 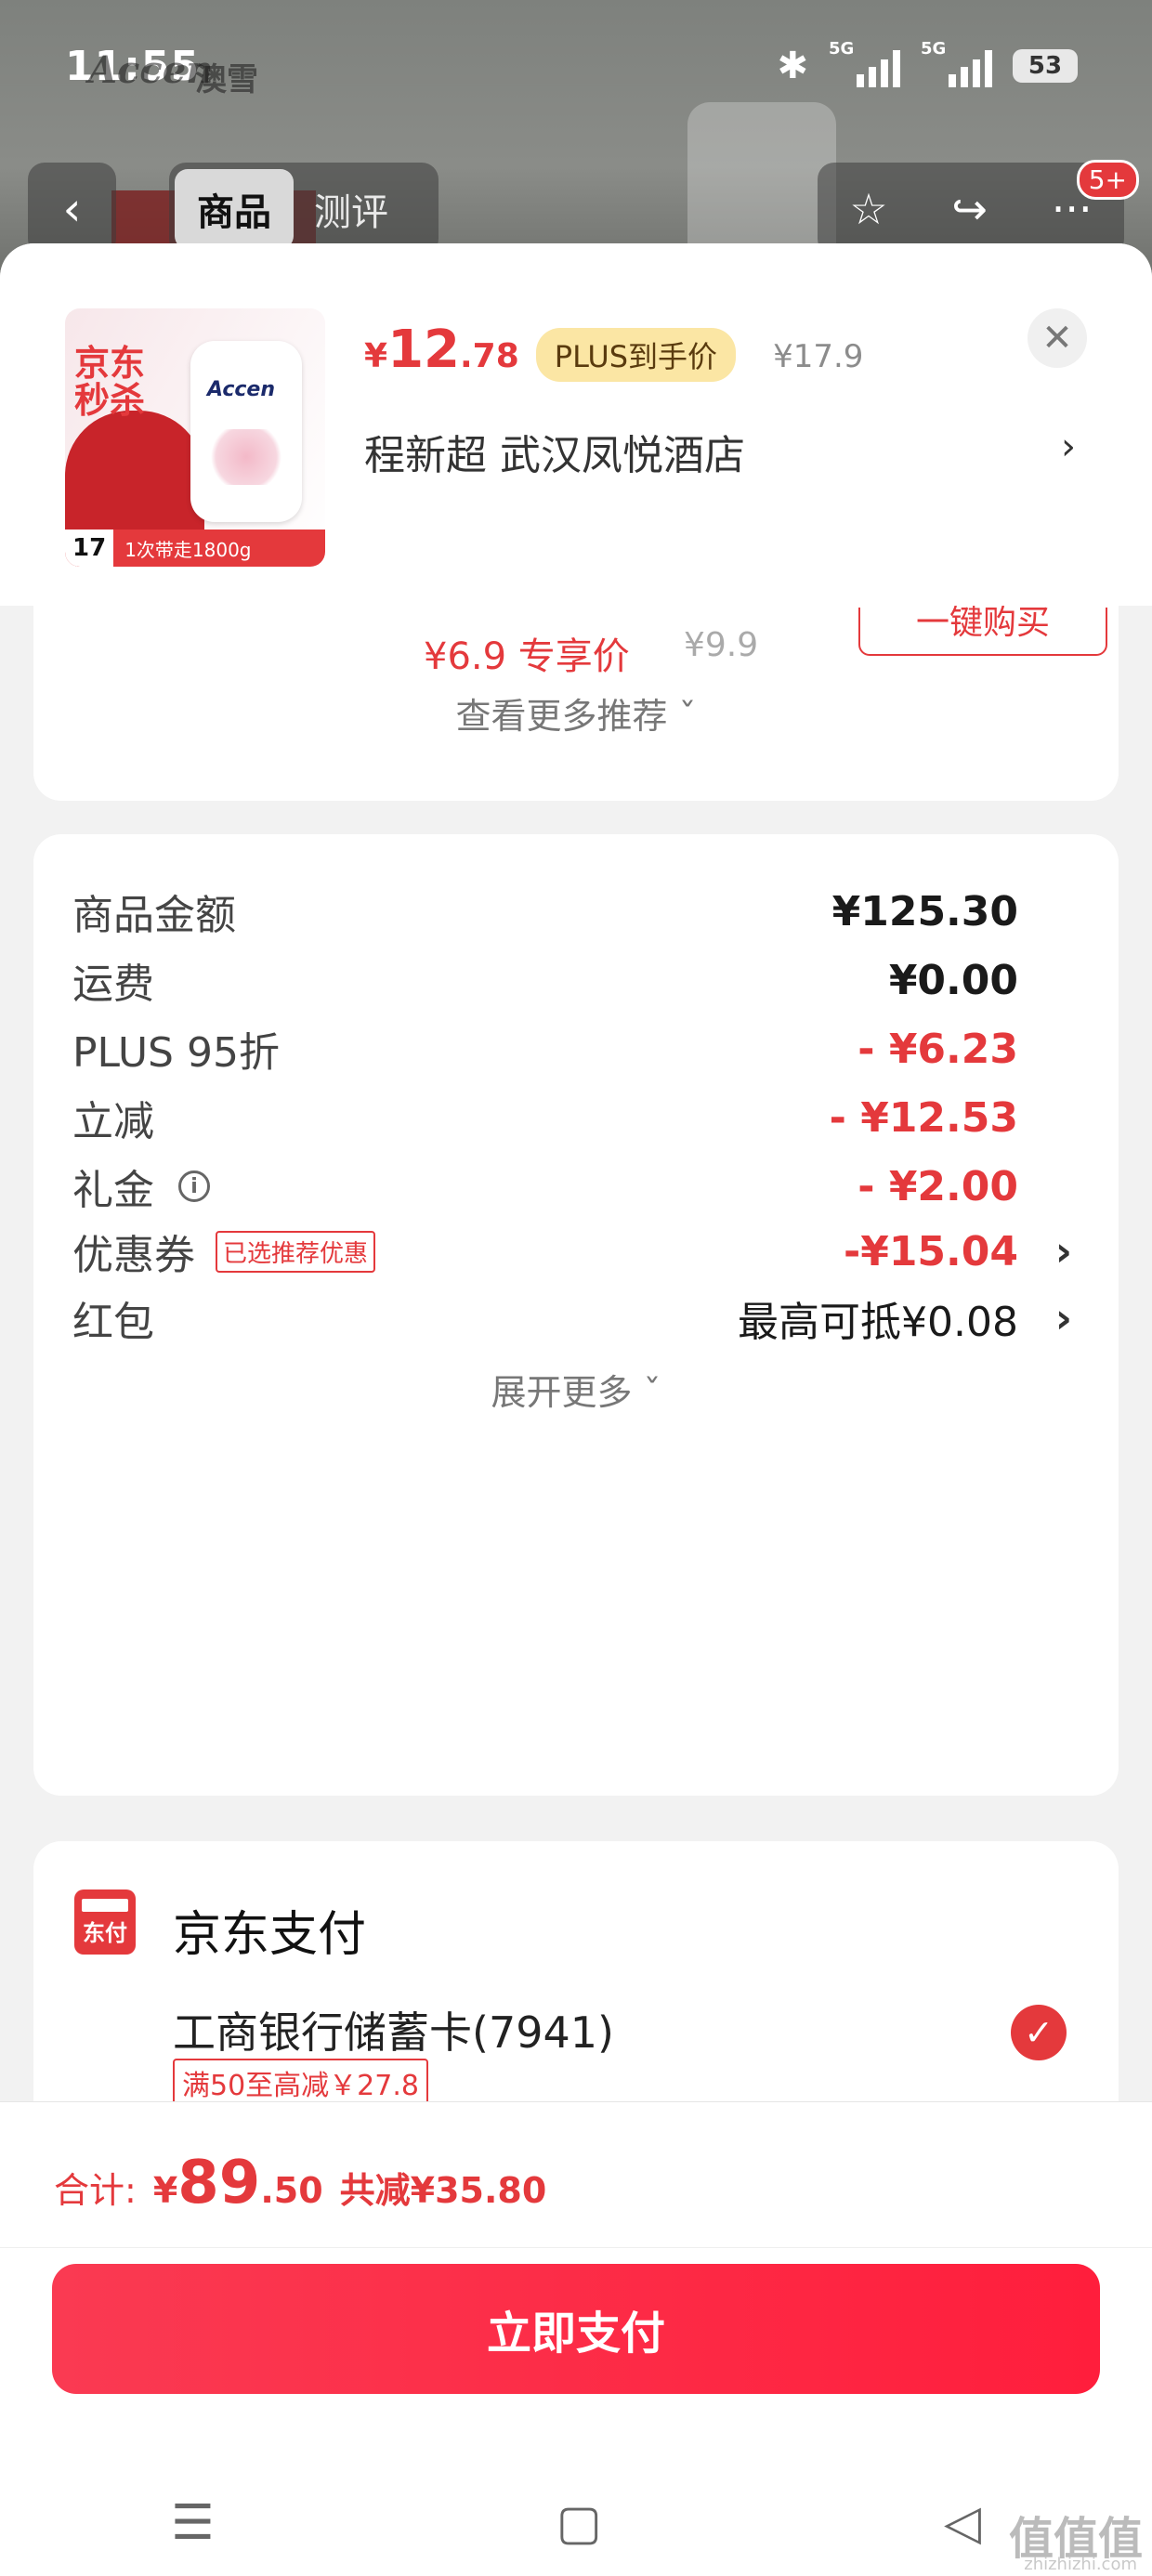 What do you see at coordinates (489, 356) in the screenshot?
I see `price-decimal: .78` at bounding box center [489, 356].